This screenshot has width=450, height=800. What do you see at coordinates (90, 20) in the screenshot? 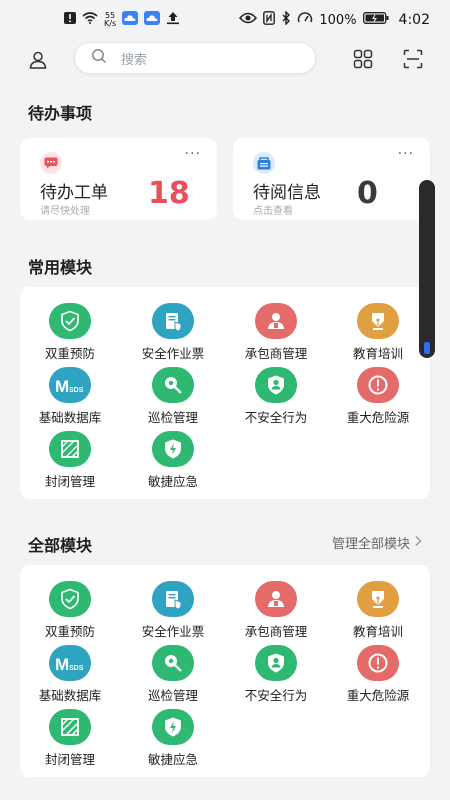
I see `wifi-icon` at bounding box center [90, 20].